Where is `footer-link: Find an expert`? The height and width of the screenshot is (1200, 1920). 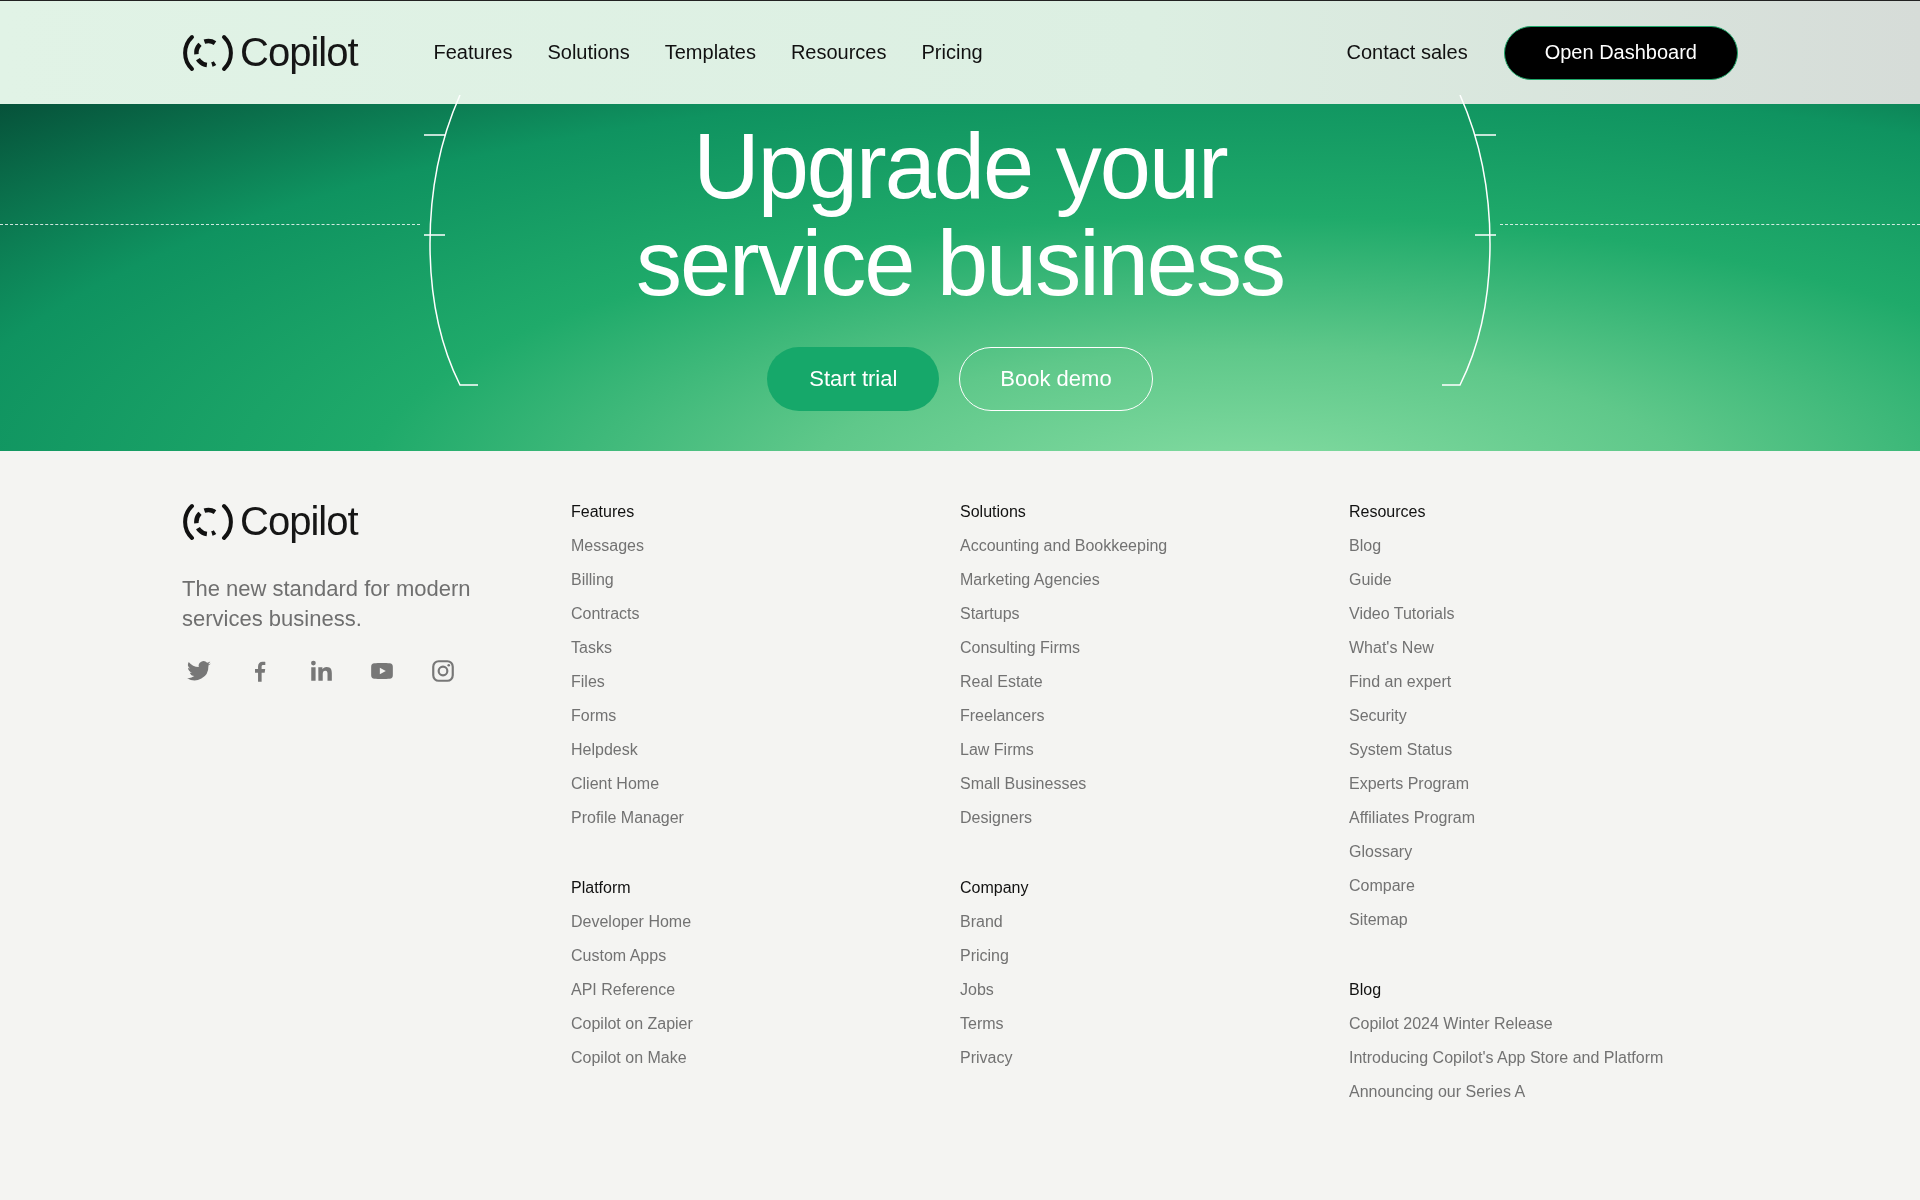 footer-link: Find an expert is located at coordinates (1543, 682).